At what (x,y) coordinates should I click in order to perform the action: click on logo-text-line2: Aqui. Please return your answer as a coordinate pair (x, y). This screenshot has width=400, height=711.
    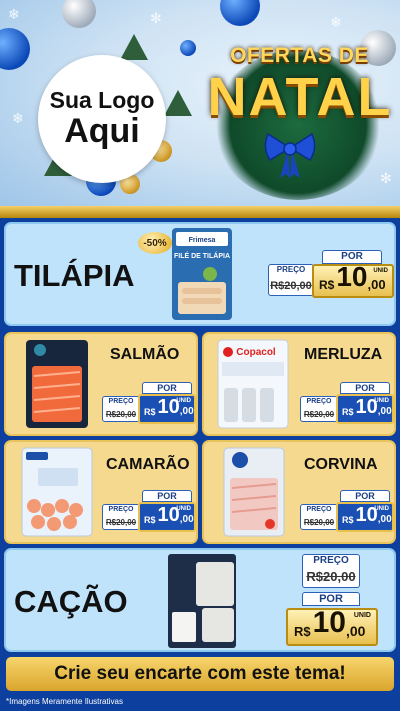
    Looking at the image, I should click on (102, 130).